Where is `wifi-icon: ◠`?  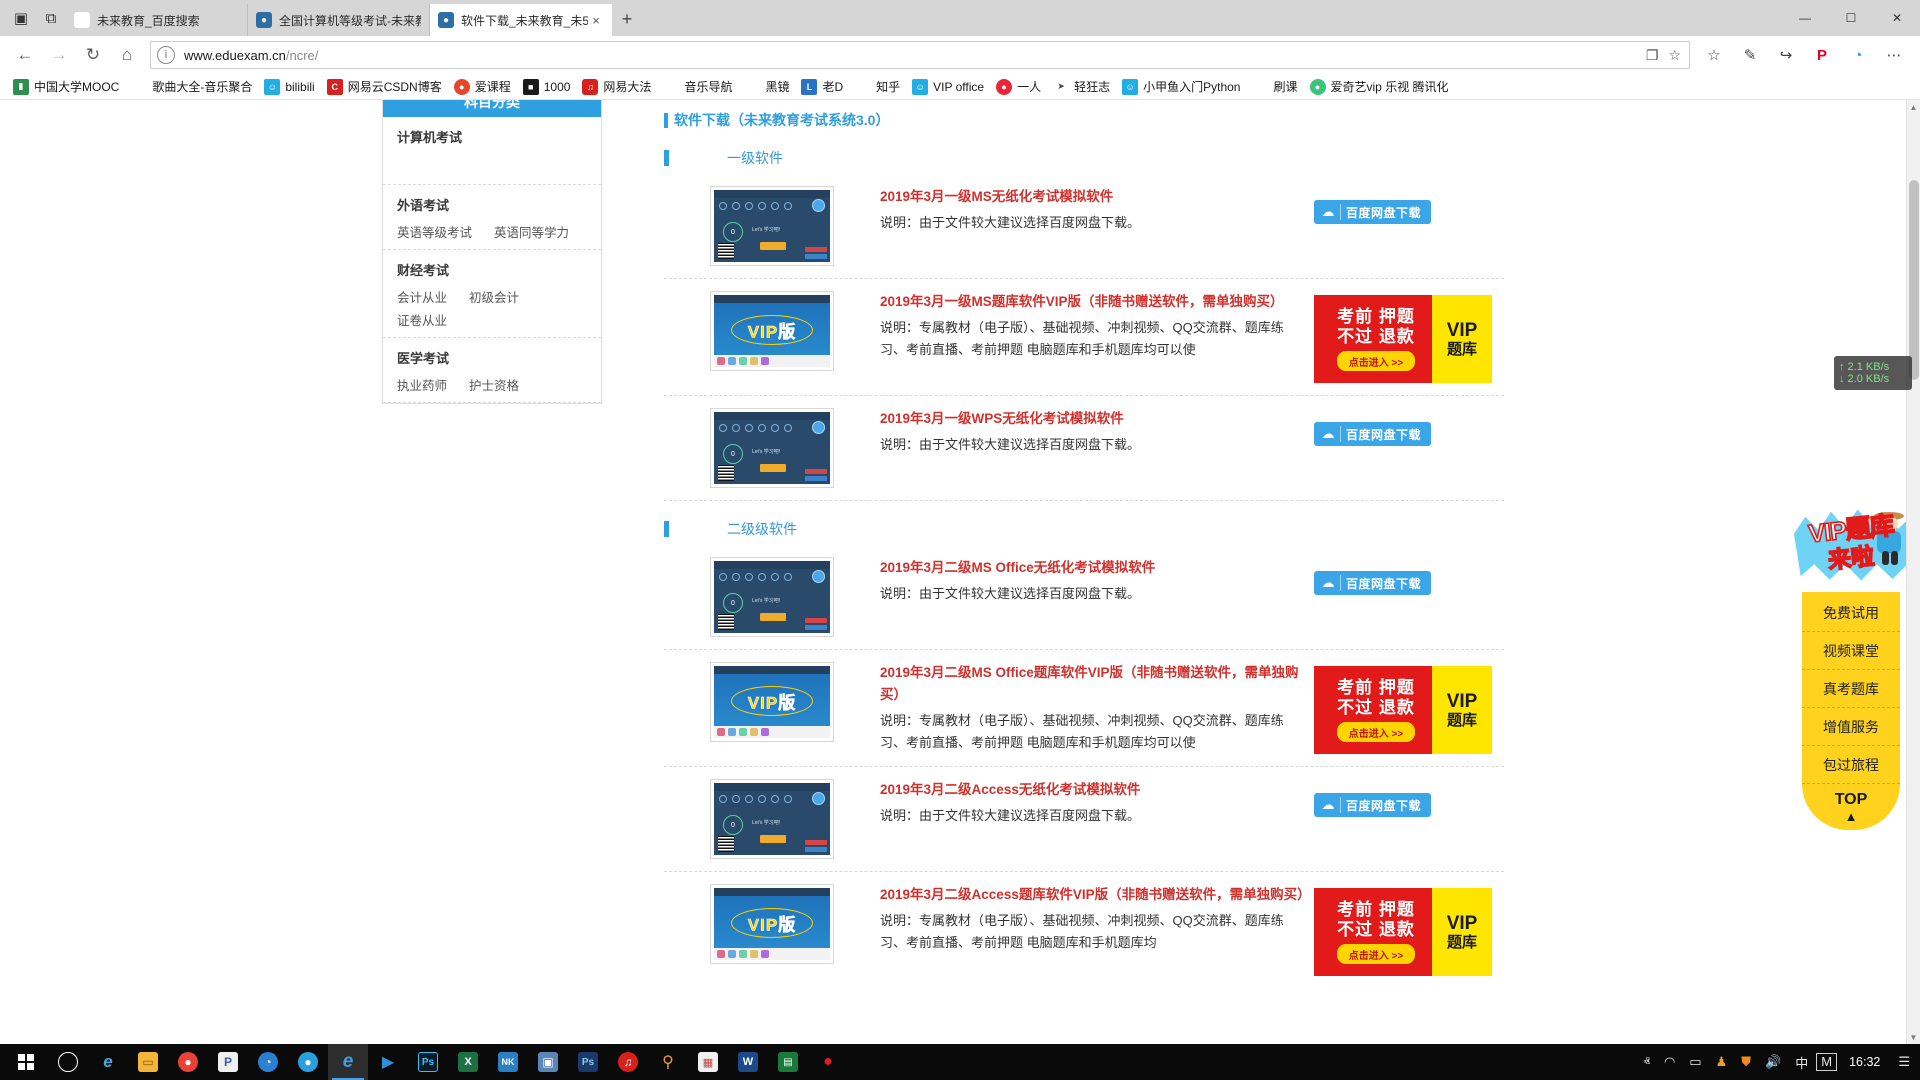
wifi-icon: ◠ is located at coordinates (1669, 1062).